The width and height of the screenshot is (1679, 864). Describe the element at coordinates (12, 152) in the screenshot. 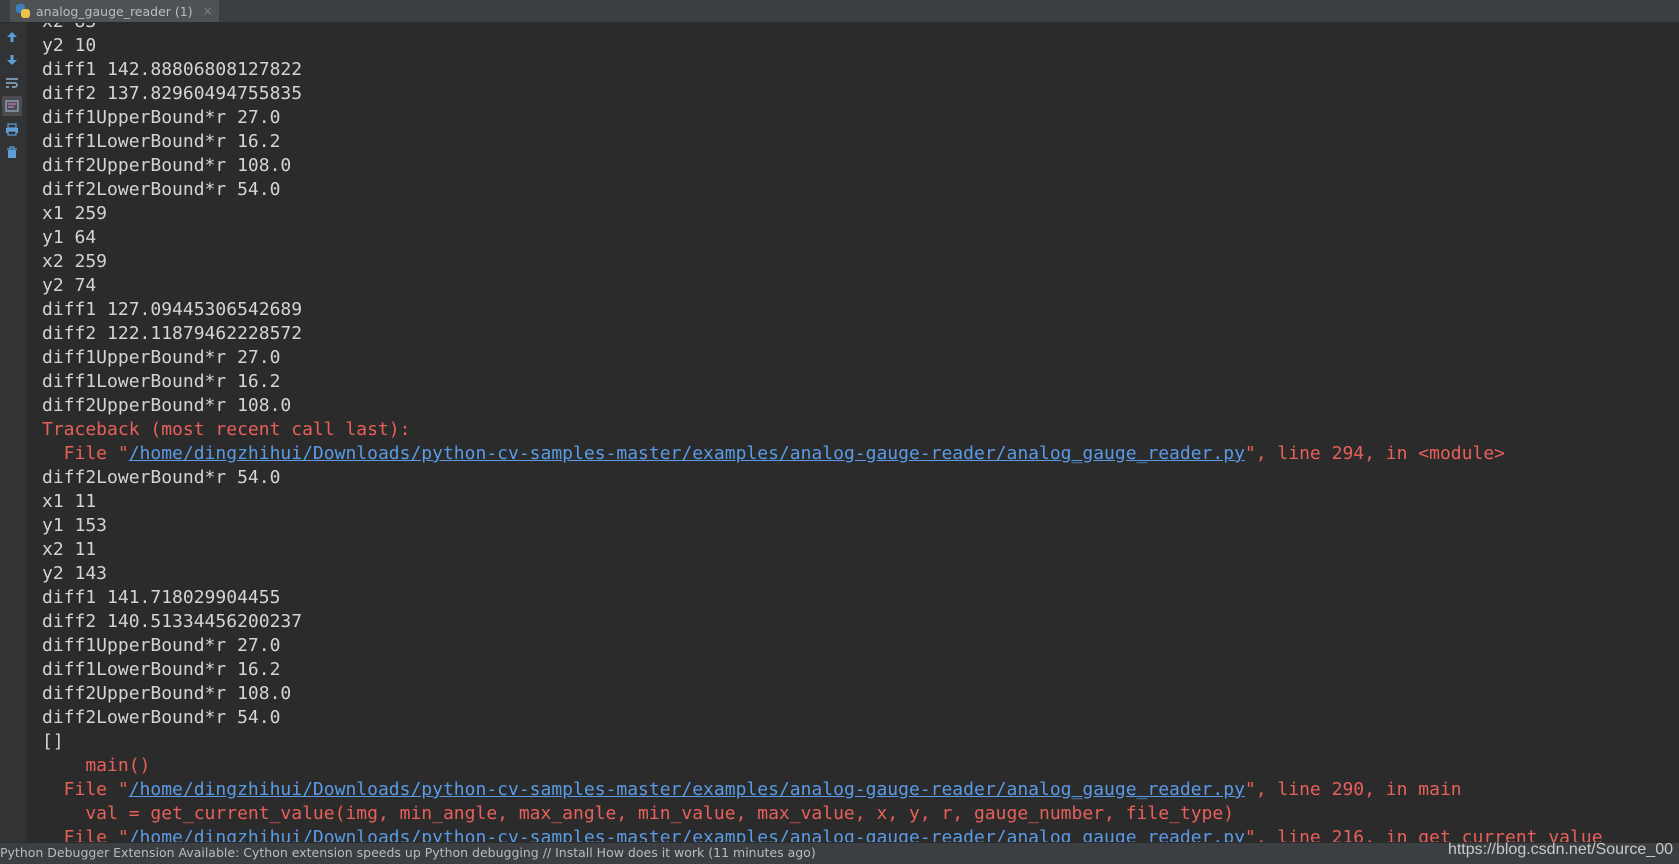

I see `trash-icon` at that location.